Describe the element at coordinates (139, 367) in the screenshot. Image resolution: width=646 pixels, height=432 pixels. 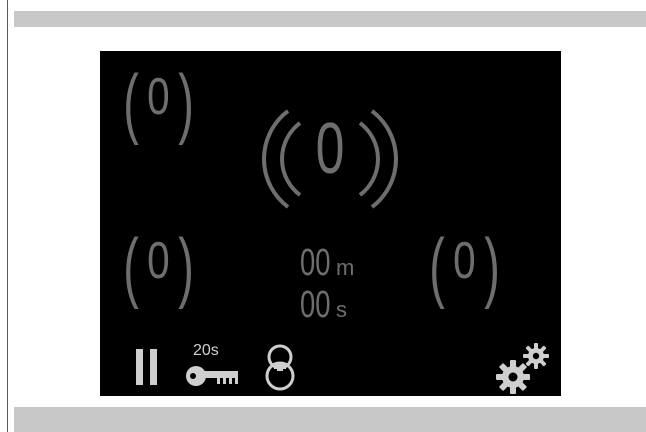
I see `pause-icon` at that location.